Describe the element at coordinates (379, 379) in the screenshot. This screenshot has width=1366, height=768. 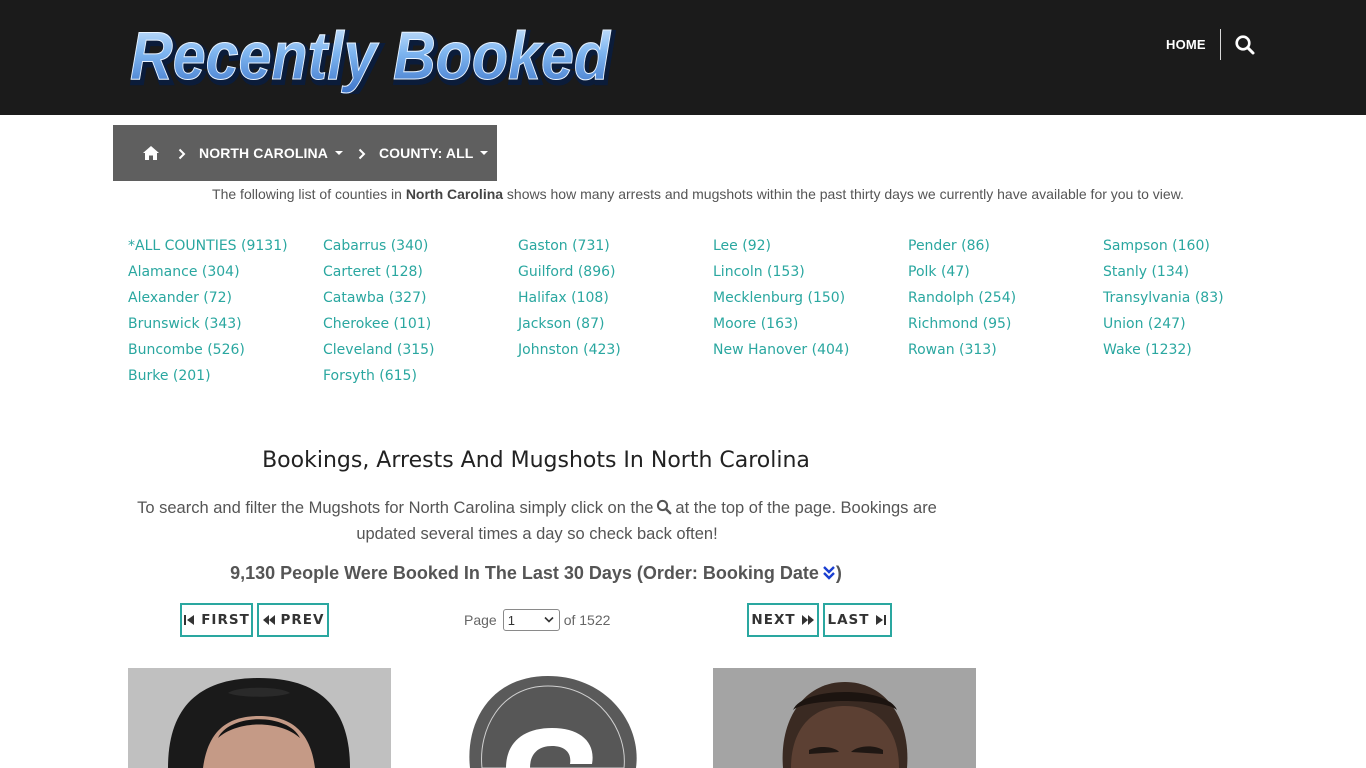
I see `county-link: Forsyth (615)` at that location.